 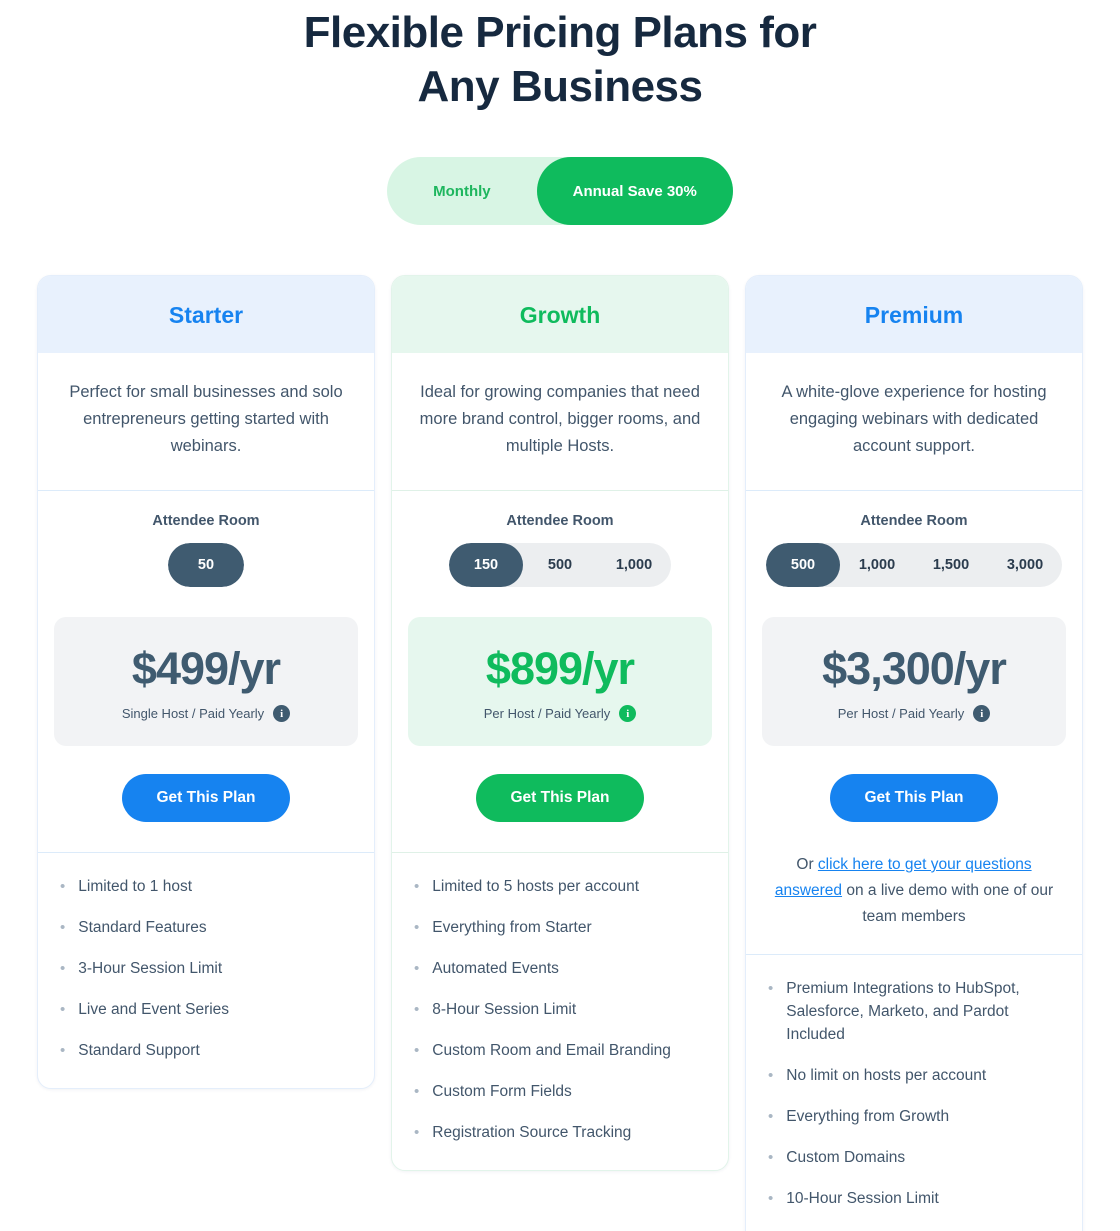 What do you see at coordinates (807, 864) in the screenshot?
I see `demo-note-prefix: Or` at bounding box center [807, 864].